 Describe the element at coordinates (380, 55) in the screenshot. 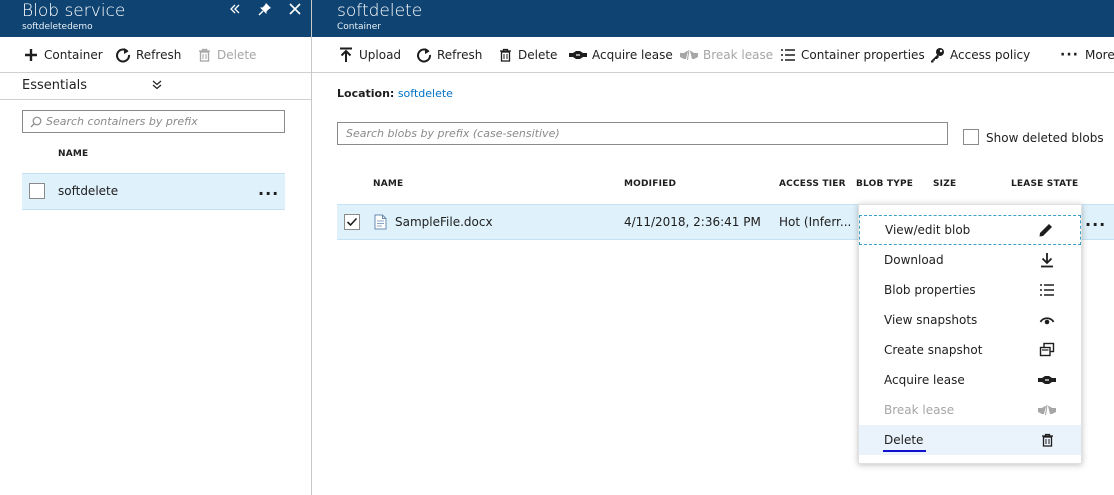

I see `upload-label: Upload` at that location.